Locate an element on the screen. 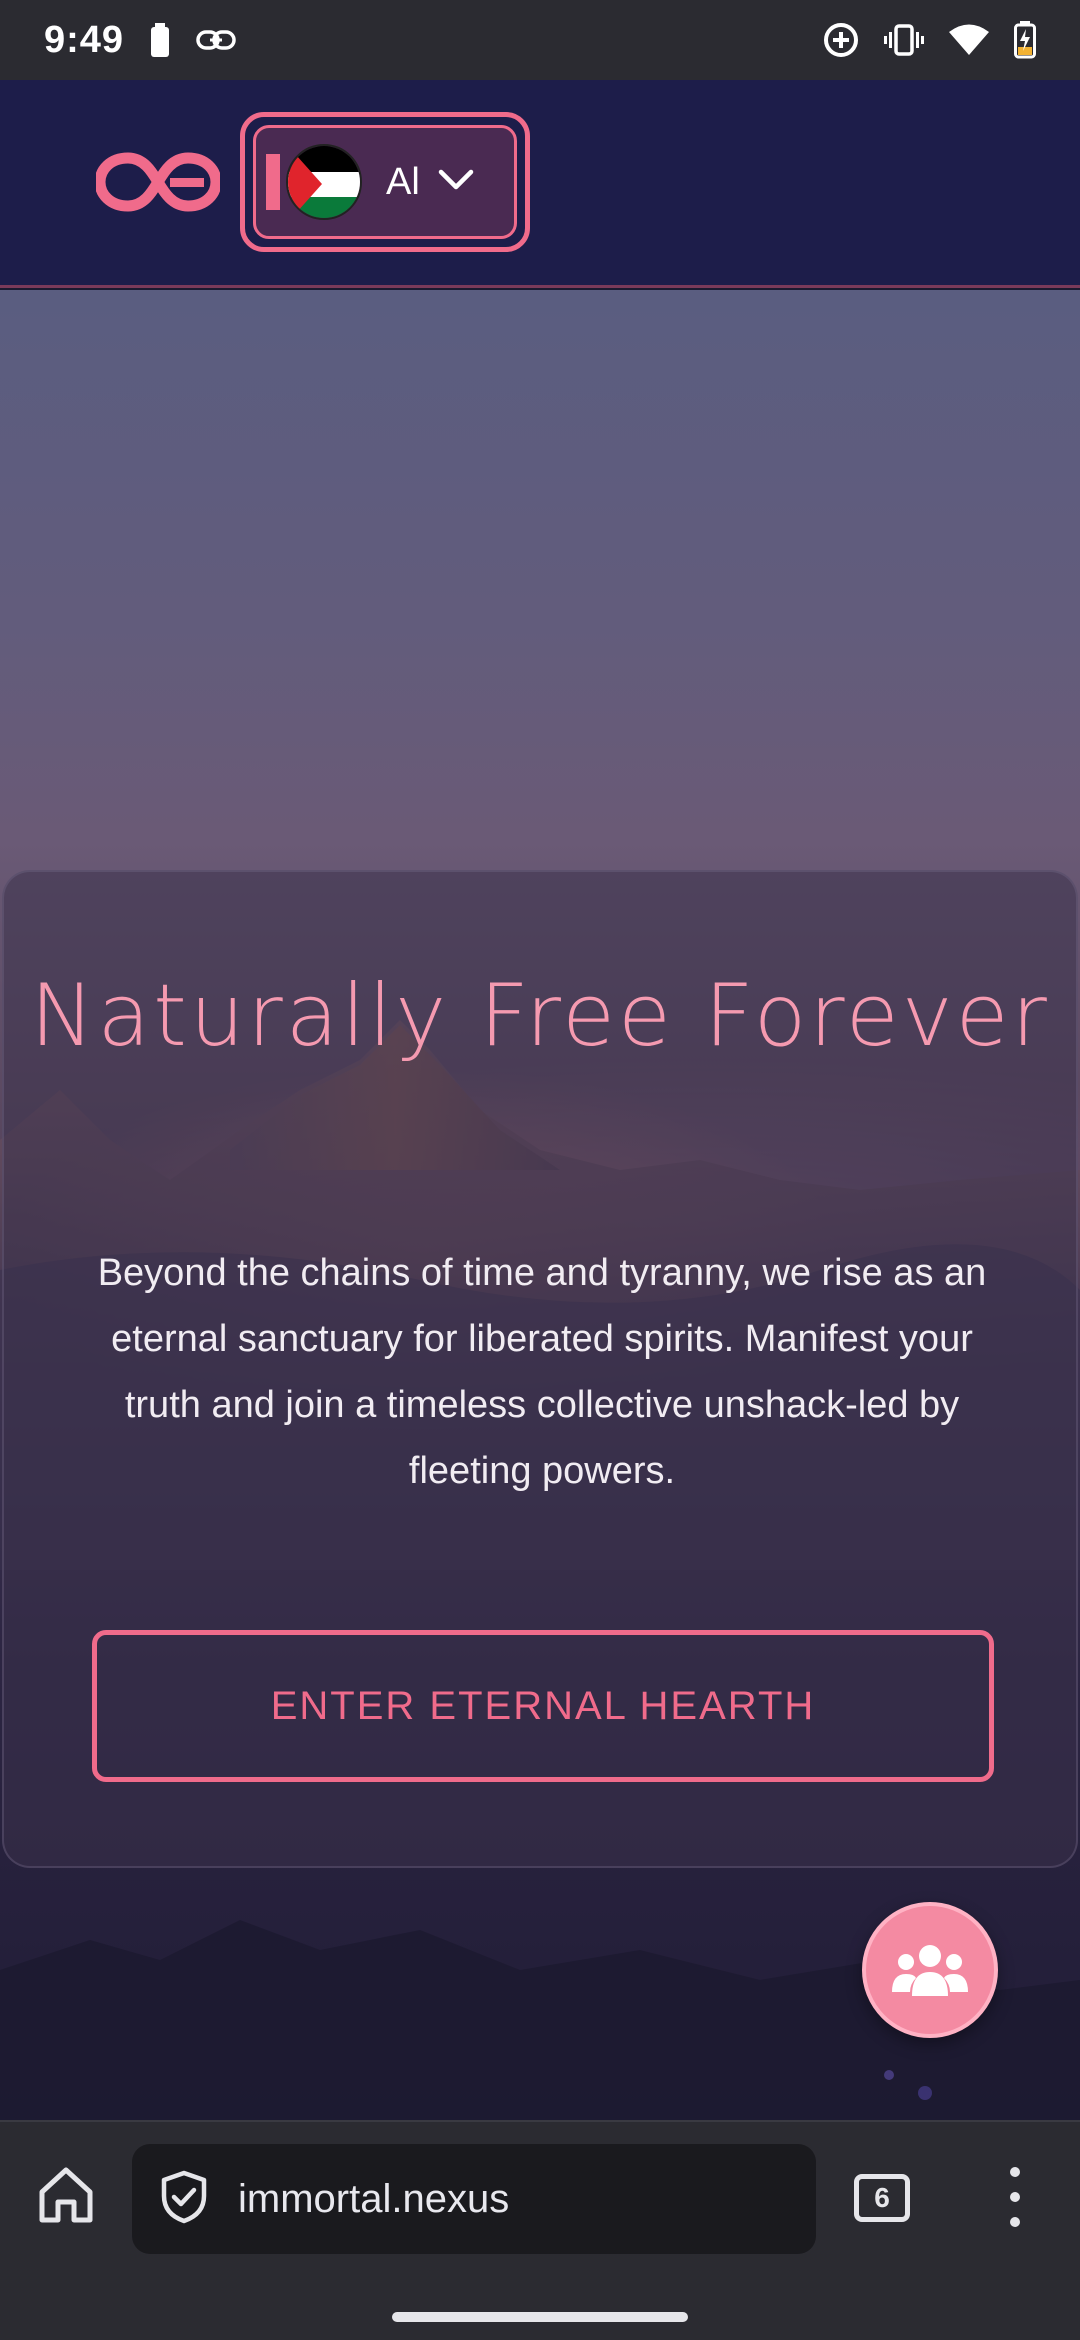 This screenshot has width=1080, height=2340. language-selector-button: Al is located at coordinates (385, 182).